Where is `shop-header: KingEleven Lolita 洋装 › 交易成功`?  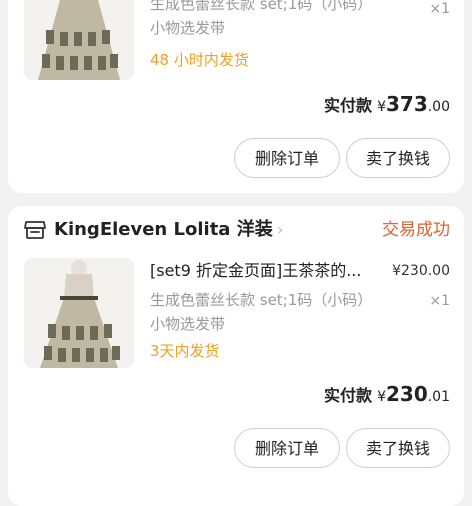
shop-header: KingEleven Lolita 洋装 › 交易成功 is located at coordinates (237, 230).